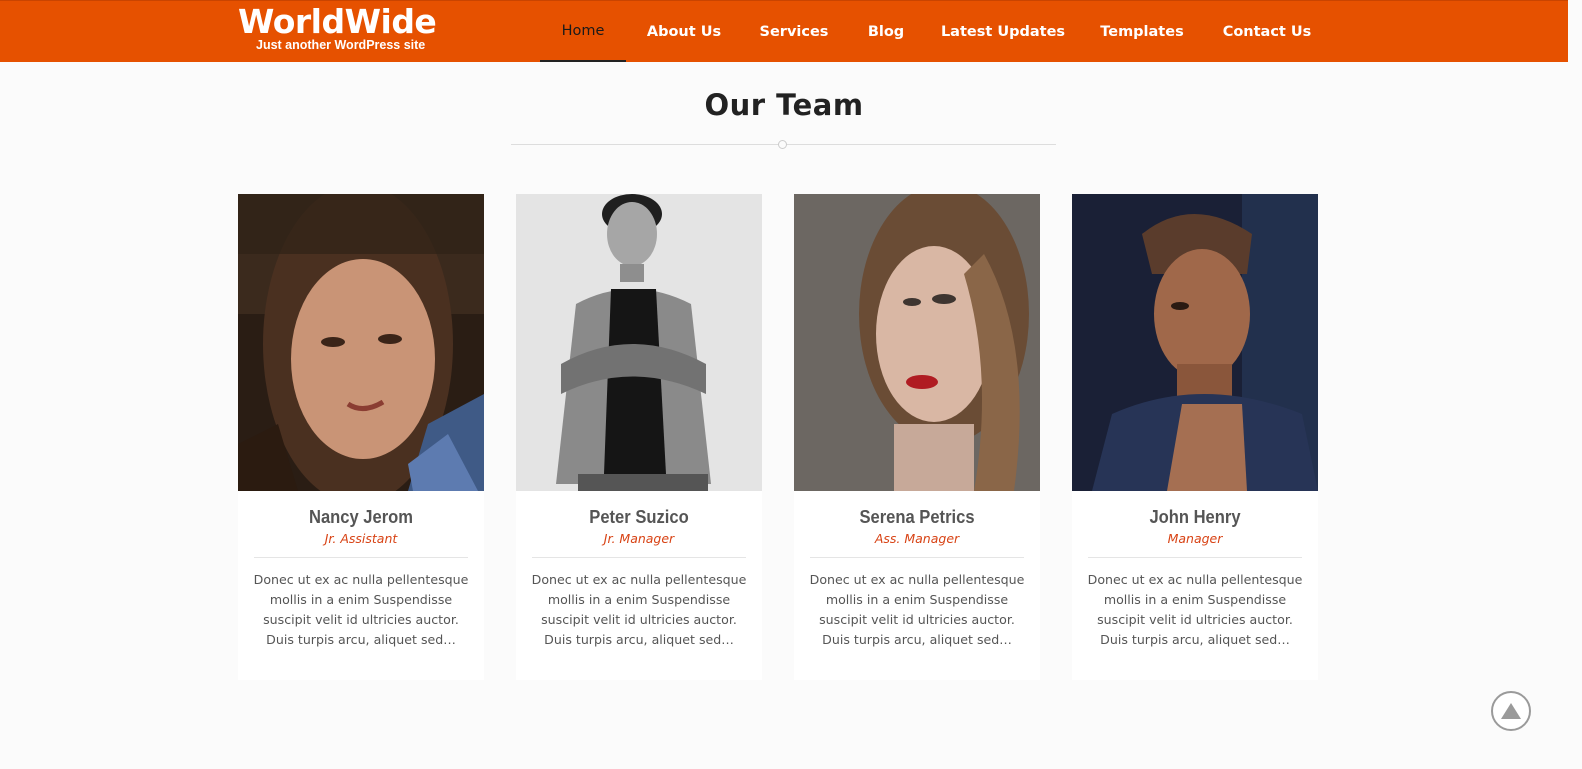 Image resolution: width=1582 pixels, height=769 pixels. What do you see at coordinates (782, 144) in the screenshot?
I see `divider-dot` at bounding box center [782, 144].